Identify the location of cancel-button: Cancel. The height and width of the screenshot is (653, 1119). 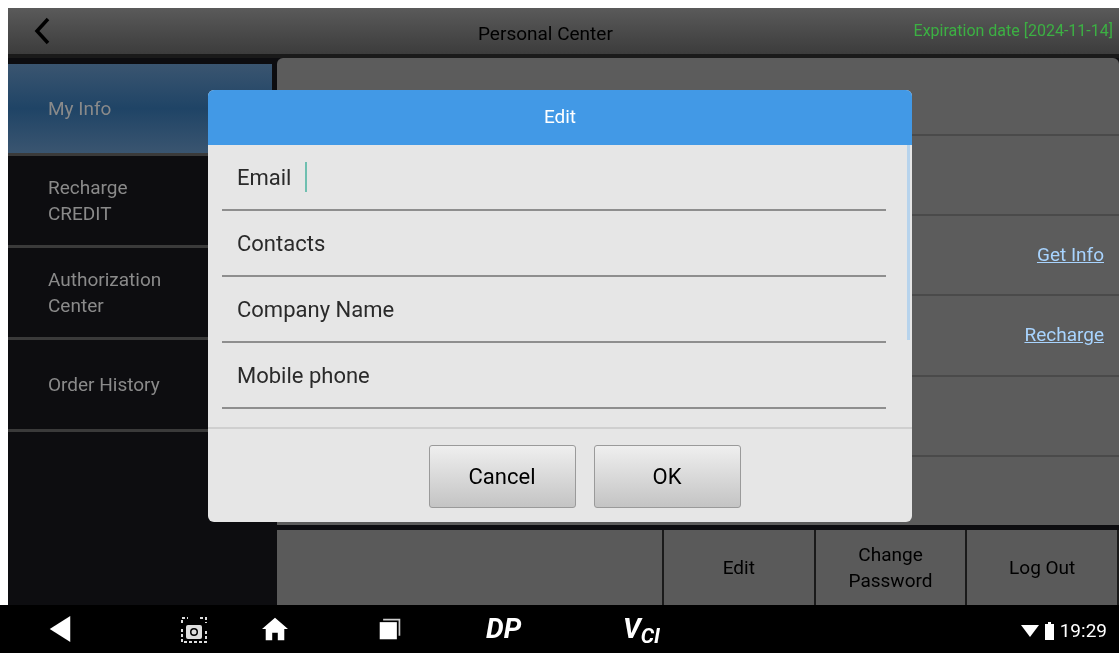
(502, 476).